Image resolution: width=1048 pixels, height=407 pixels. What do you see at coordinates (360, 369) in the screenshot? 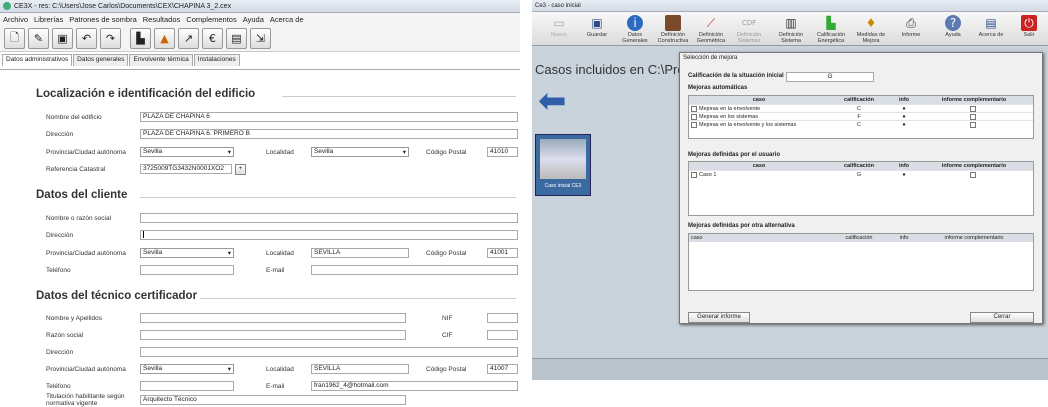
I see `technician-locality-input: SEVILLA` at bounding box center [360, 369].